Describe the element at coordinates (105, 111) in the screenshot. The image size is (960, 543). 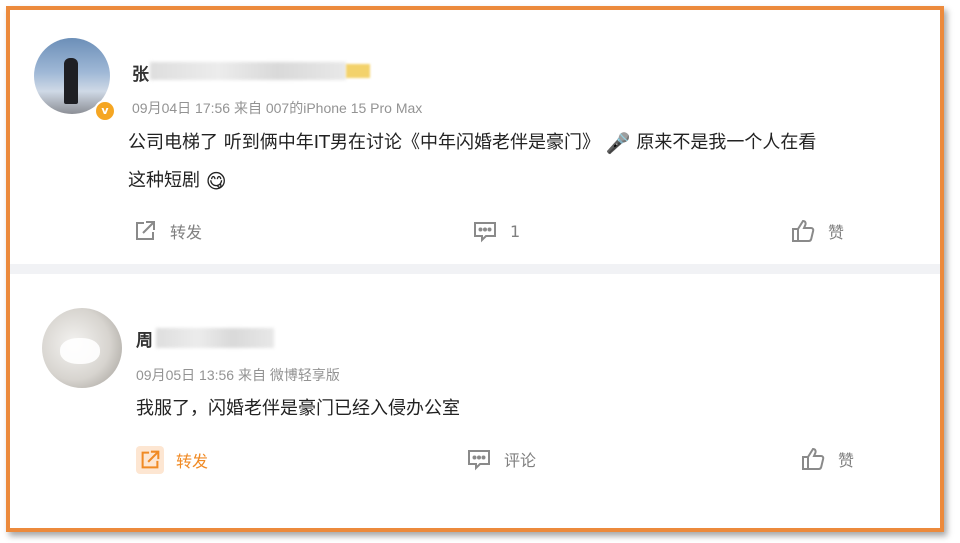
I see `verified-badge-icon: v` at that location.